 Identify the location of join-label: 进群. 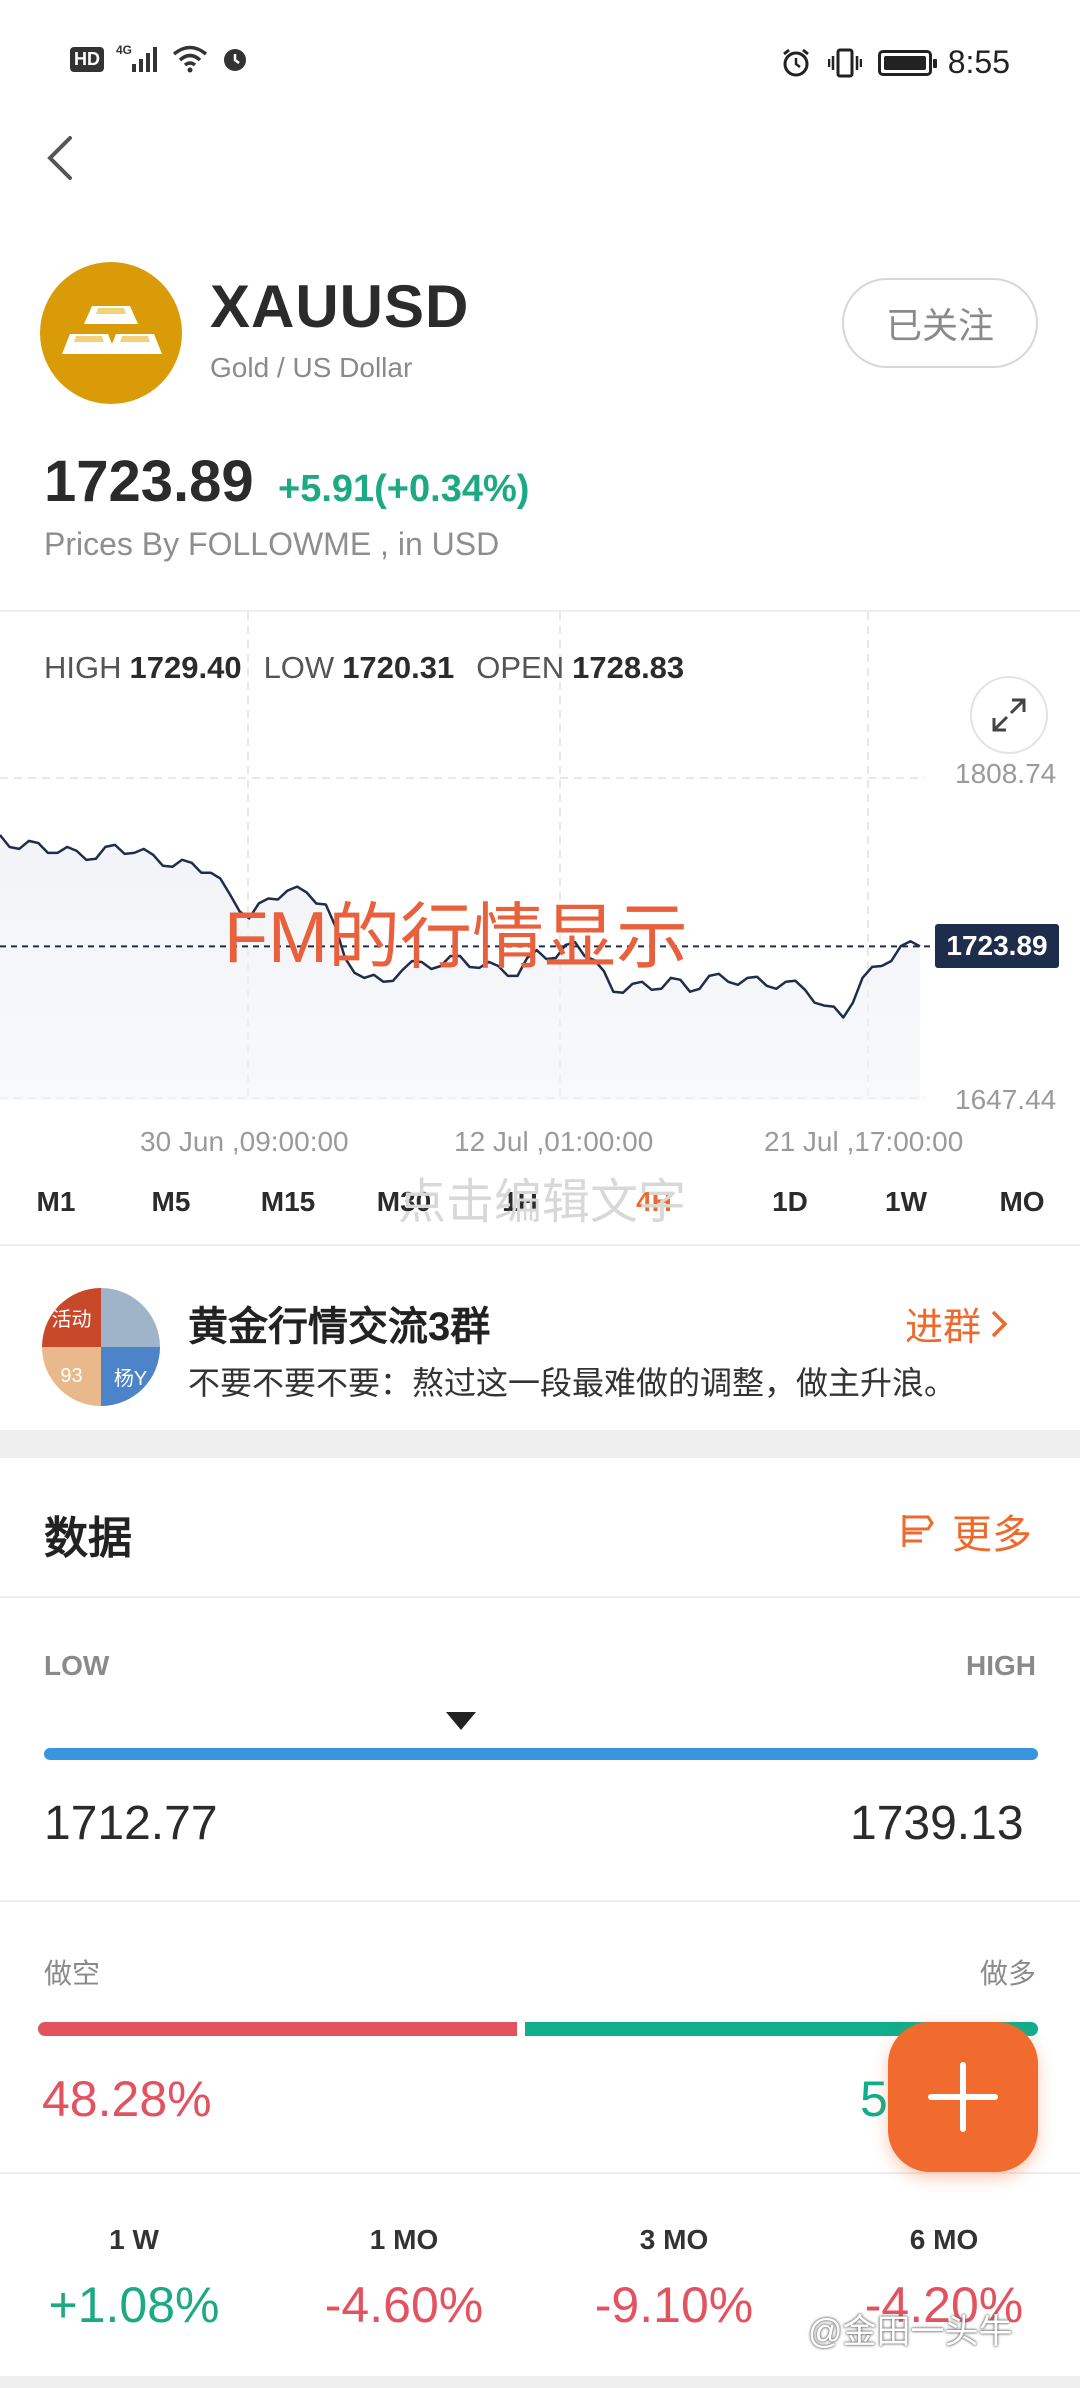
(943, 1328).